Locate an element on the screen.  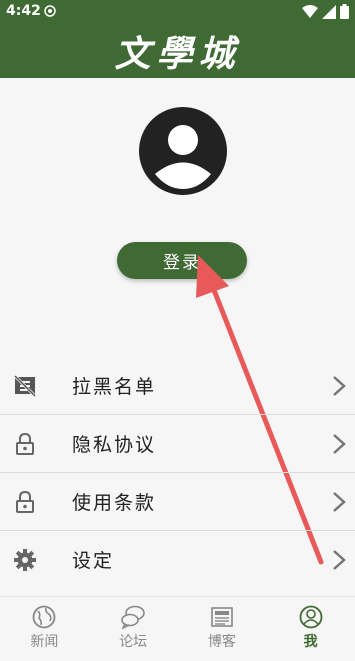
nav-tab-blog: 博客 is located at coordinates (222, 629).